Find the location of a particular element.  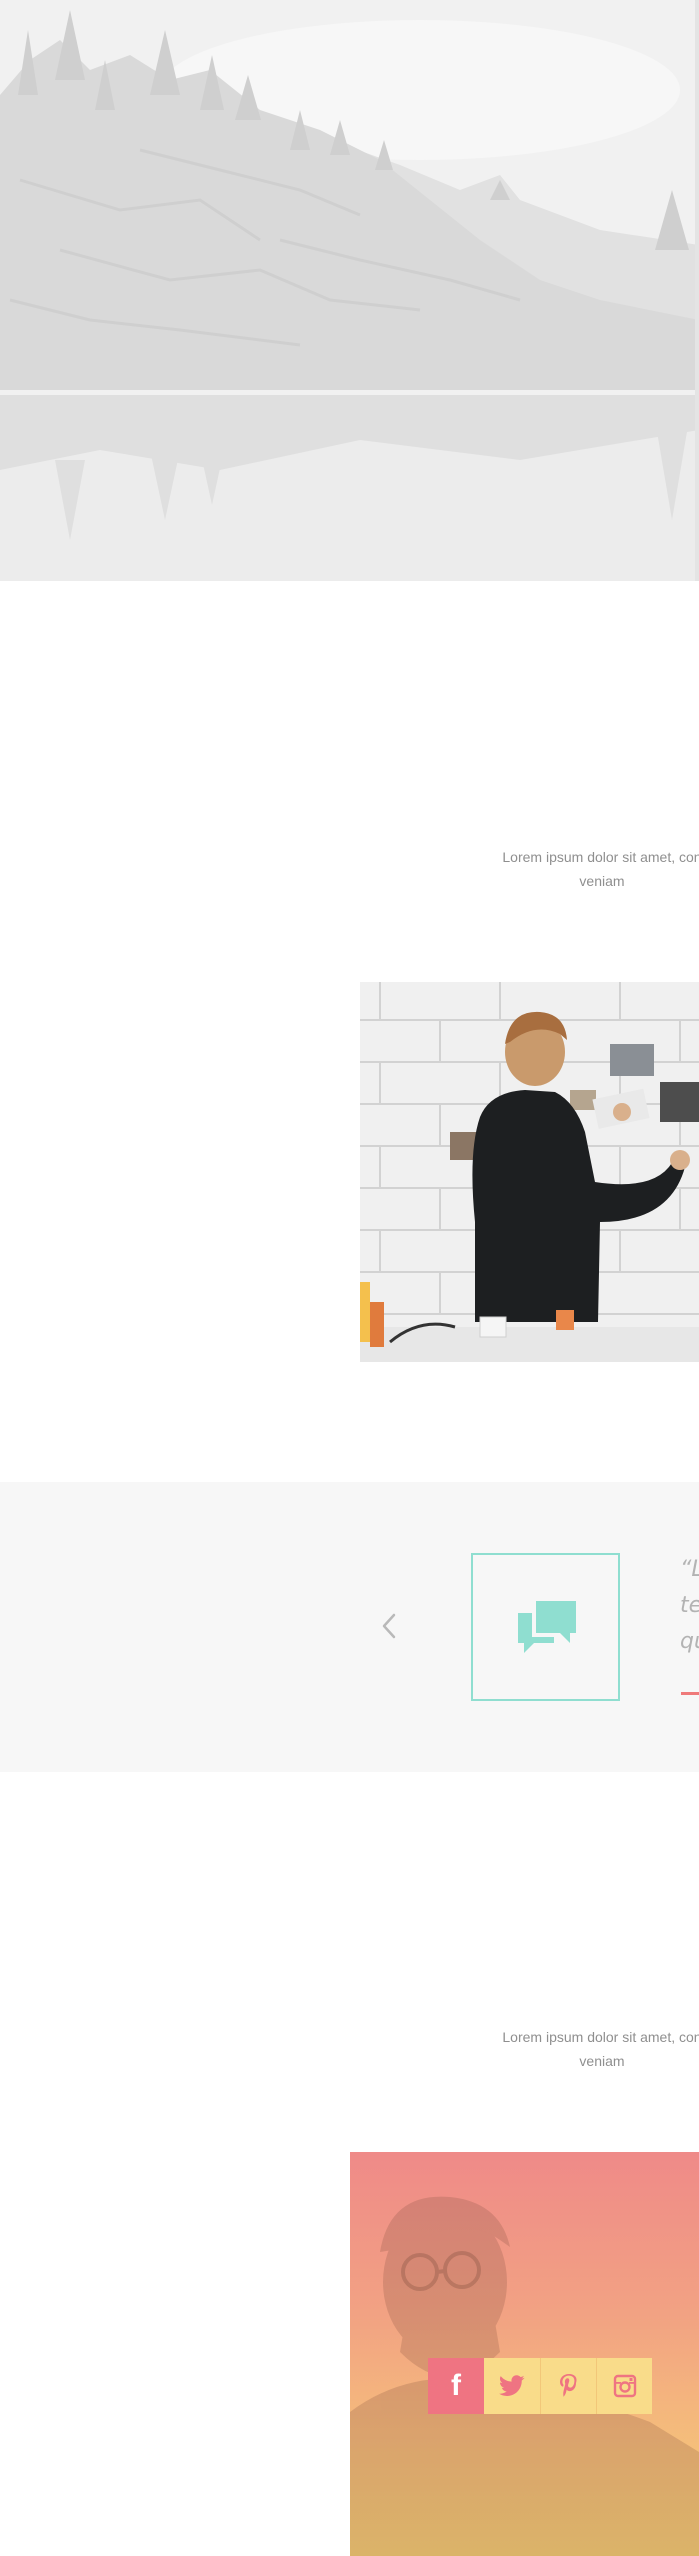

instagram-icon is located at coordinates (624, 2386).